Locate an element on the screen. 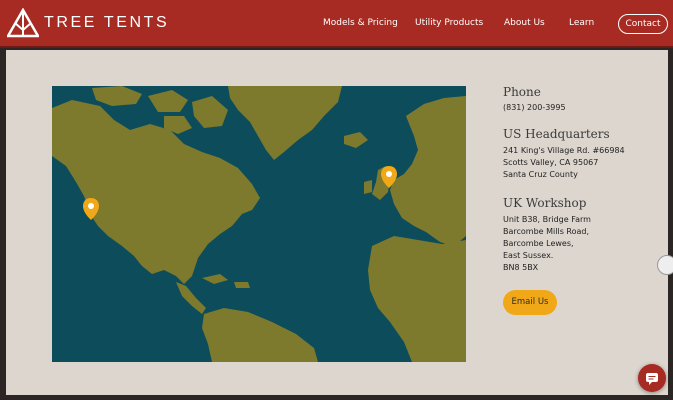  uk-address-line-1: Unit B38, Bridge Farm is located at coordinates (547, 219).